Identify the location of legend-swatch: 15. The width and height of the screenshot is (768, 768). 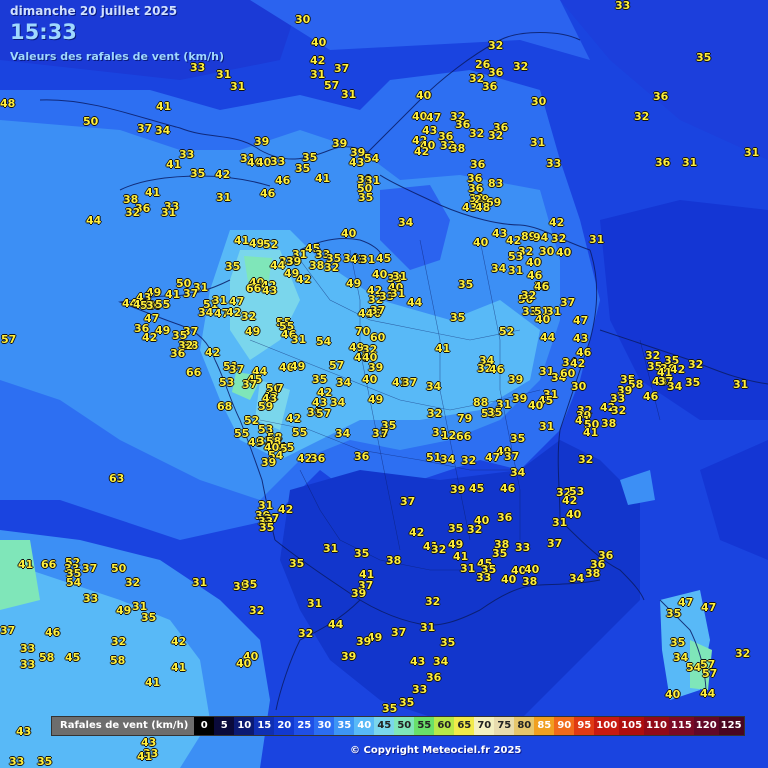
(264, 726).